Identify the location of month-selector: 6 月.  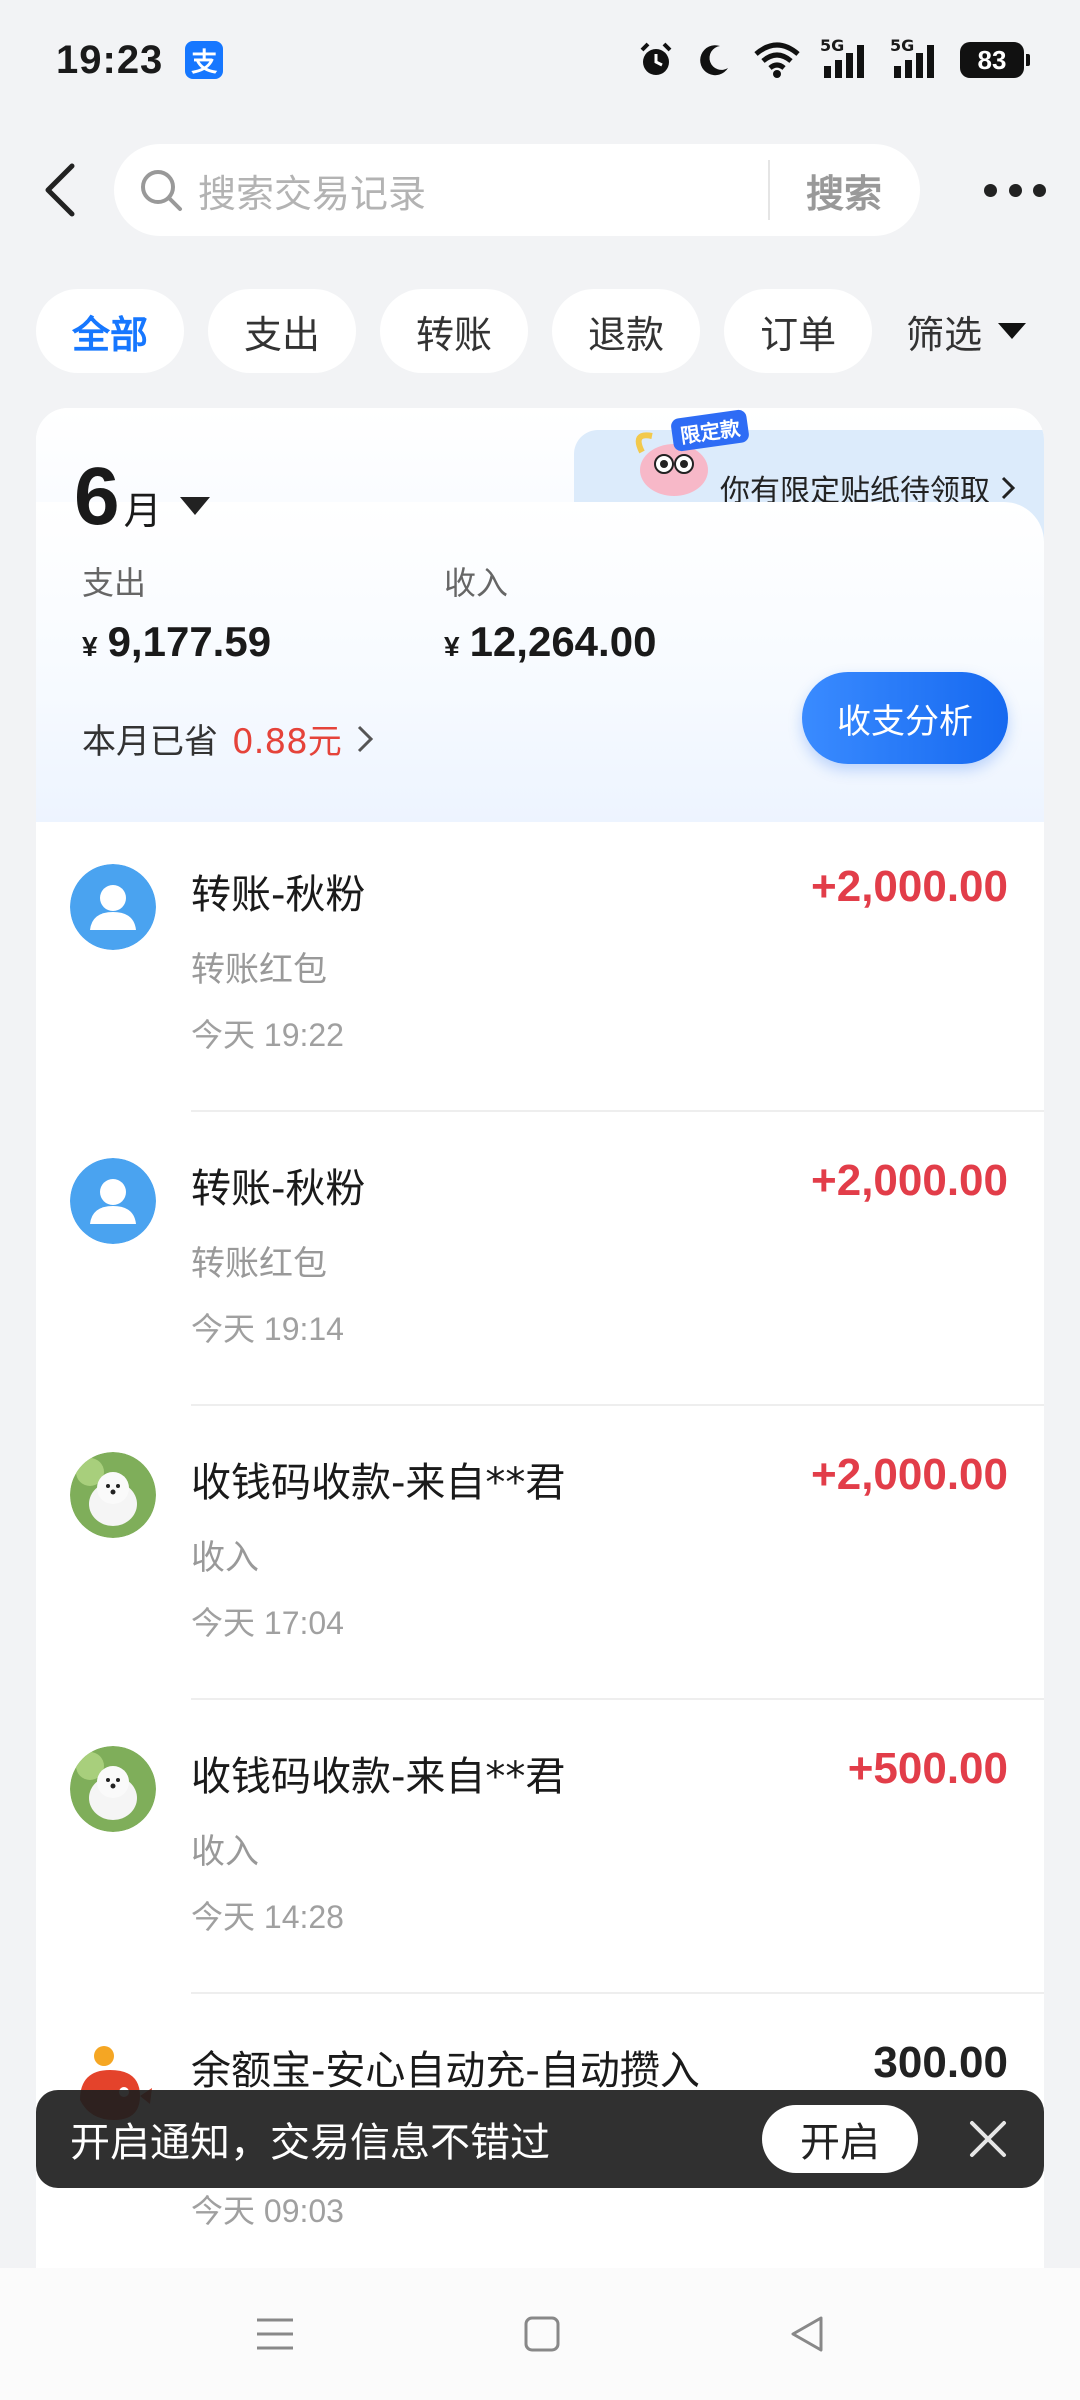
(142, 497).